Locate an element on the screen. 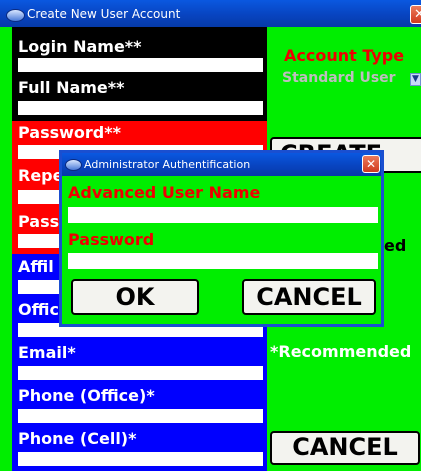  email-field is located at coordinates (140, 373).